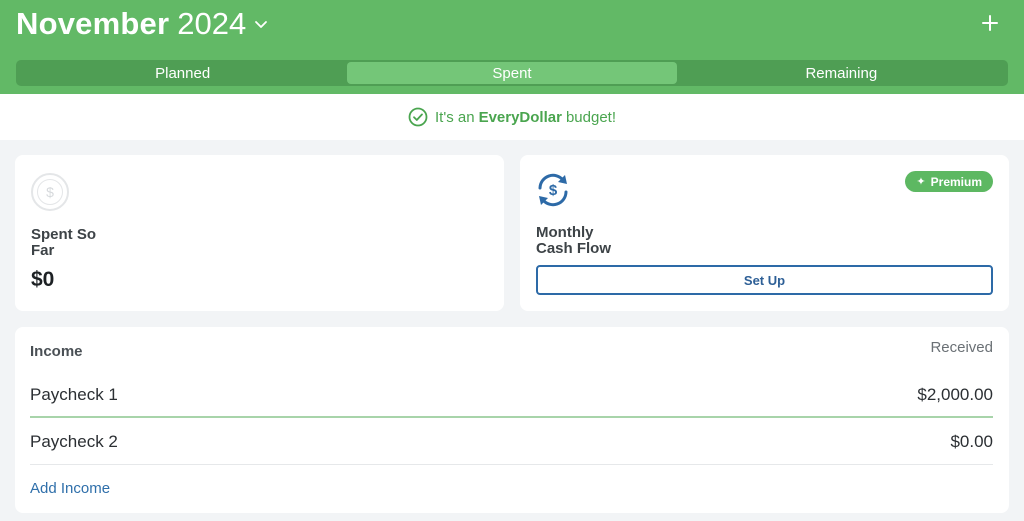  What do you see at coordinates (921, 182) in the screenshot?
I see `sparkle-icon: ✦` at bounding box center [921, 182].